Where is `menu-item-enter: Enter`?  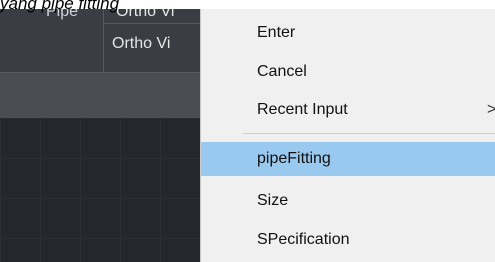
menu-item-enter: Enter is located at coordinates (348, 33).